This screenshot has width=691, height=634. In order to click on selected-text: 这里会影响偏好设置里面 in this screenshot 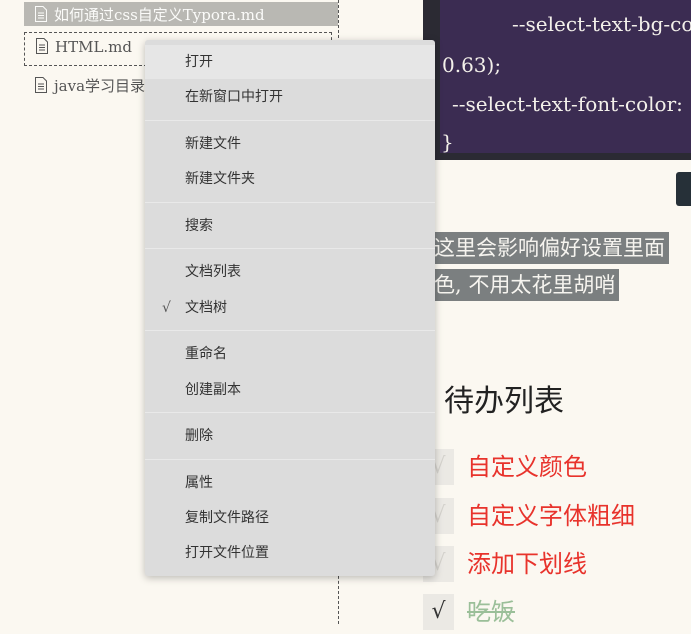, I will do `click(550, 248)`.